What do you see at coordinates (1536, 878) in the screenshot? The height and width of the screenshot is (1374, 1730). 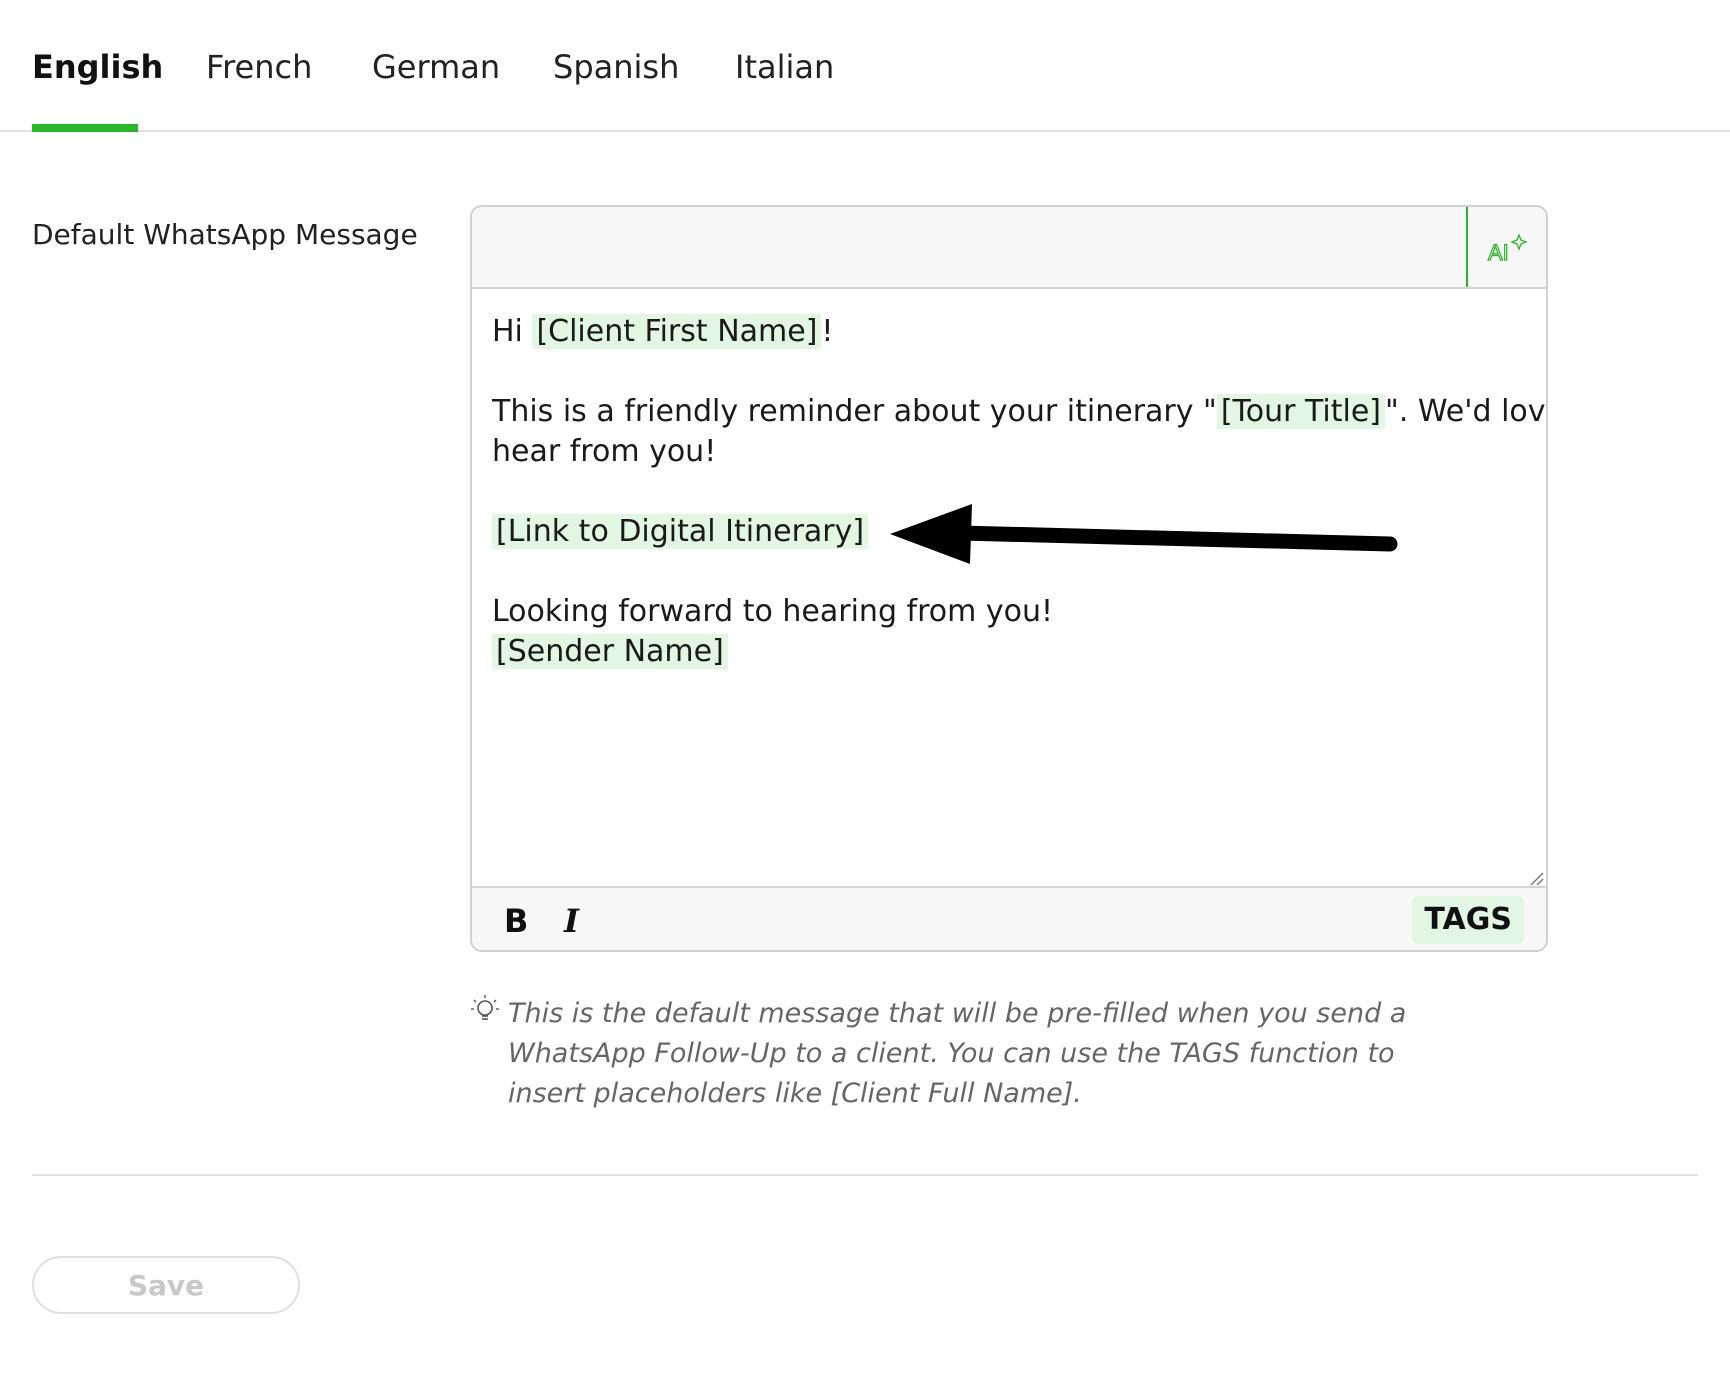 I see `resize-handle` at bounding box center [1536, 878].